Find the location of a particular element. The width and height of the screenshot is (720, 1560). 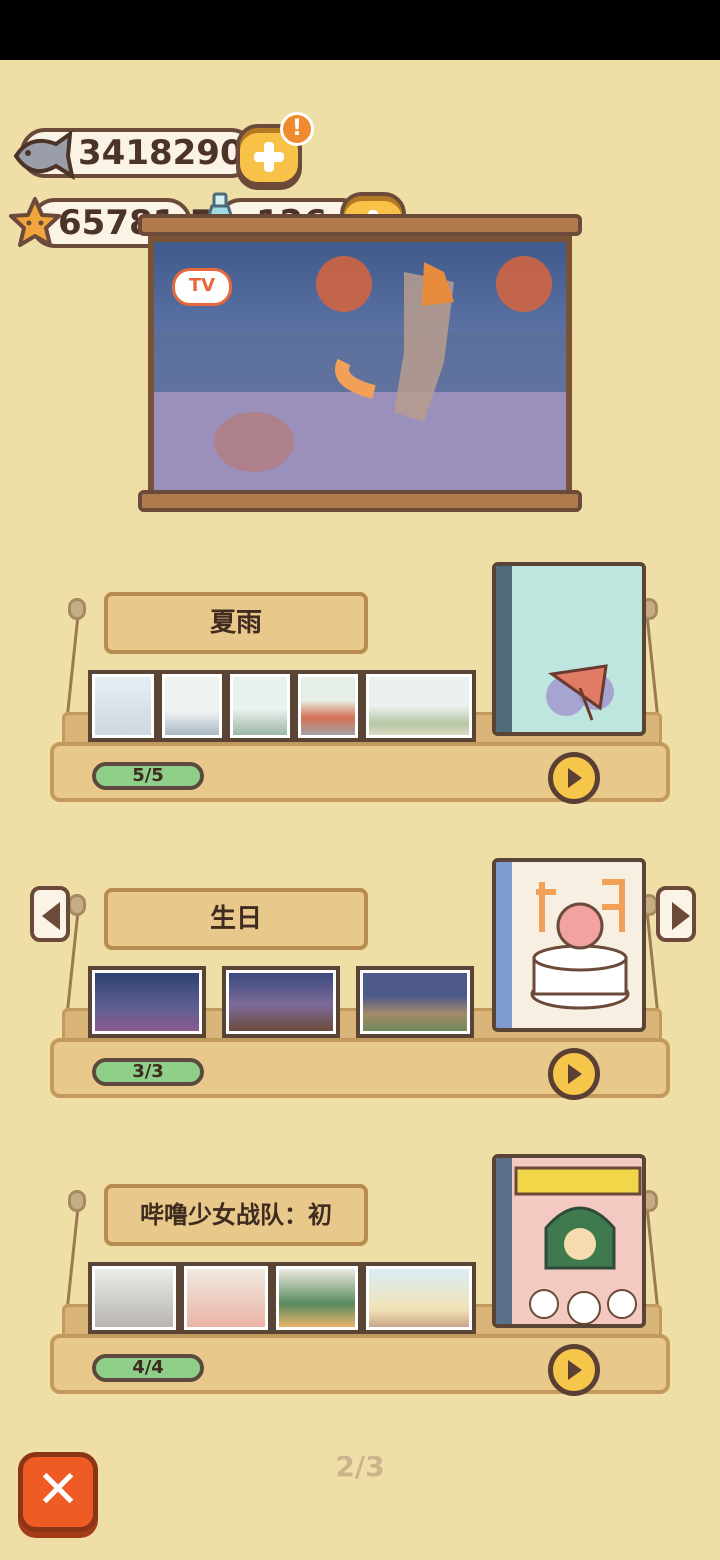

tv-bottom-beam is located at coordinates (360, 501).